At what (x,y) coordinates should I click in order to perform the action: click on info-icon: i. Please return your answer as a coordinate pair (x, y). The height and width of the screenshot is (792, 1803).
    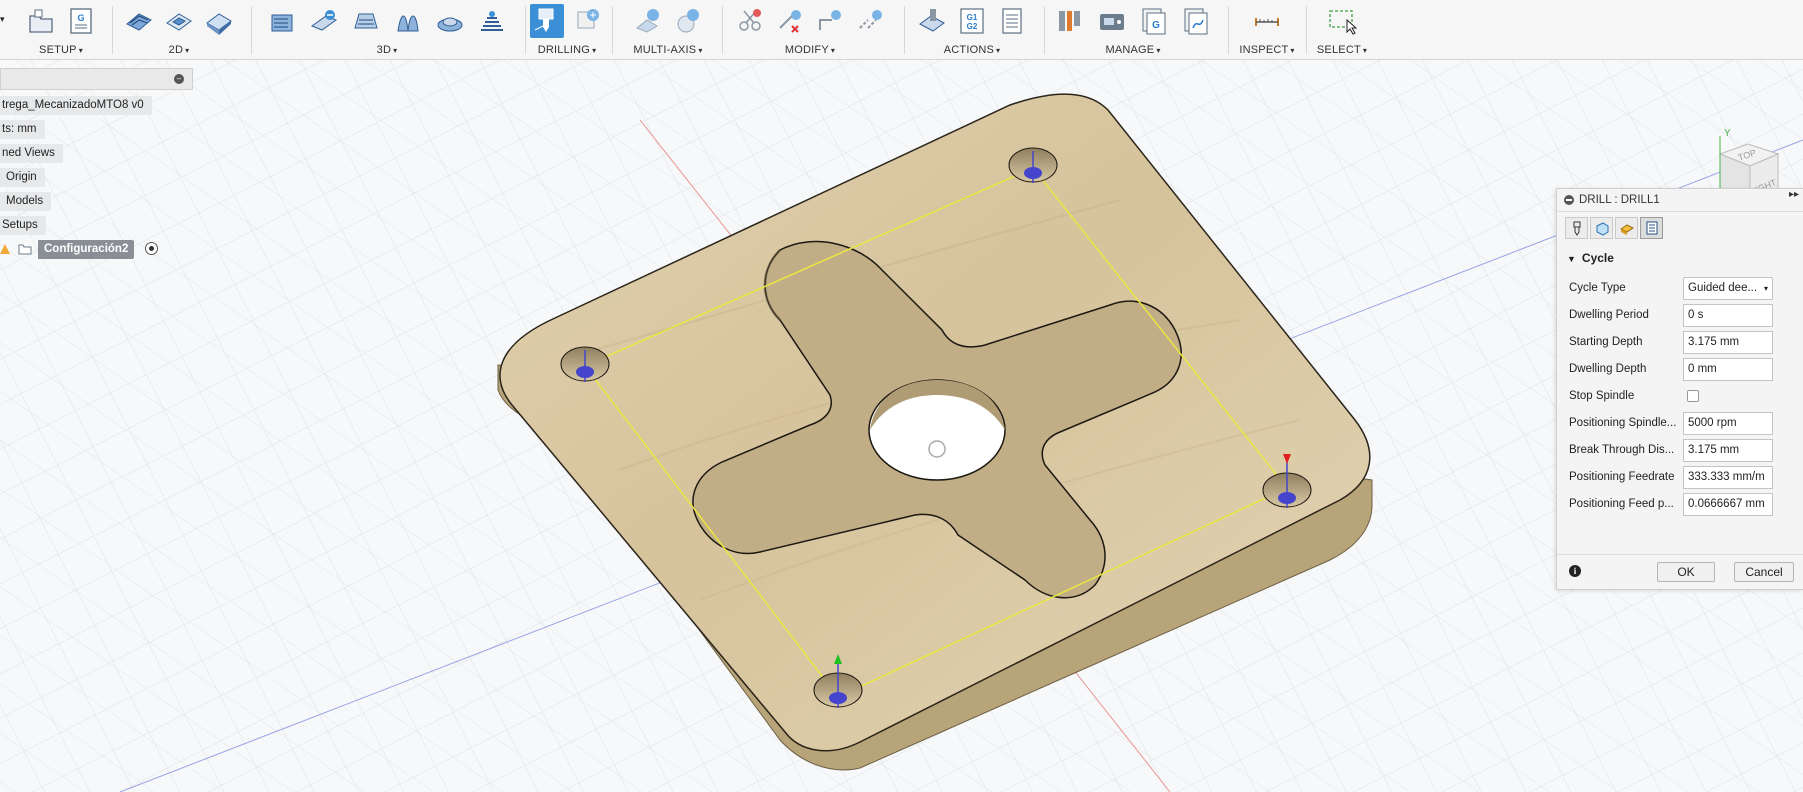
    Looking at the image, I should click on (1575, 571).